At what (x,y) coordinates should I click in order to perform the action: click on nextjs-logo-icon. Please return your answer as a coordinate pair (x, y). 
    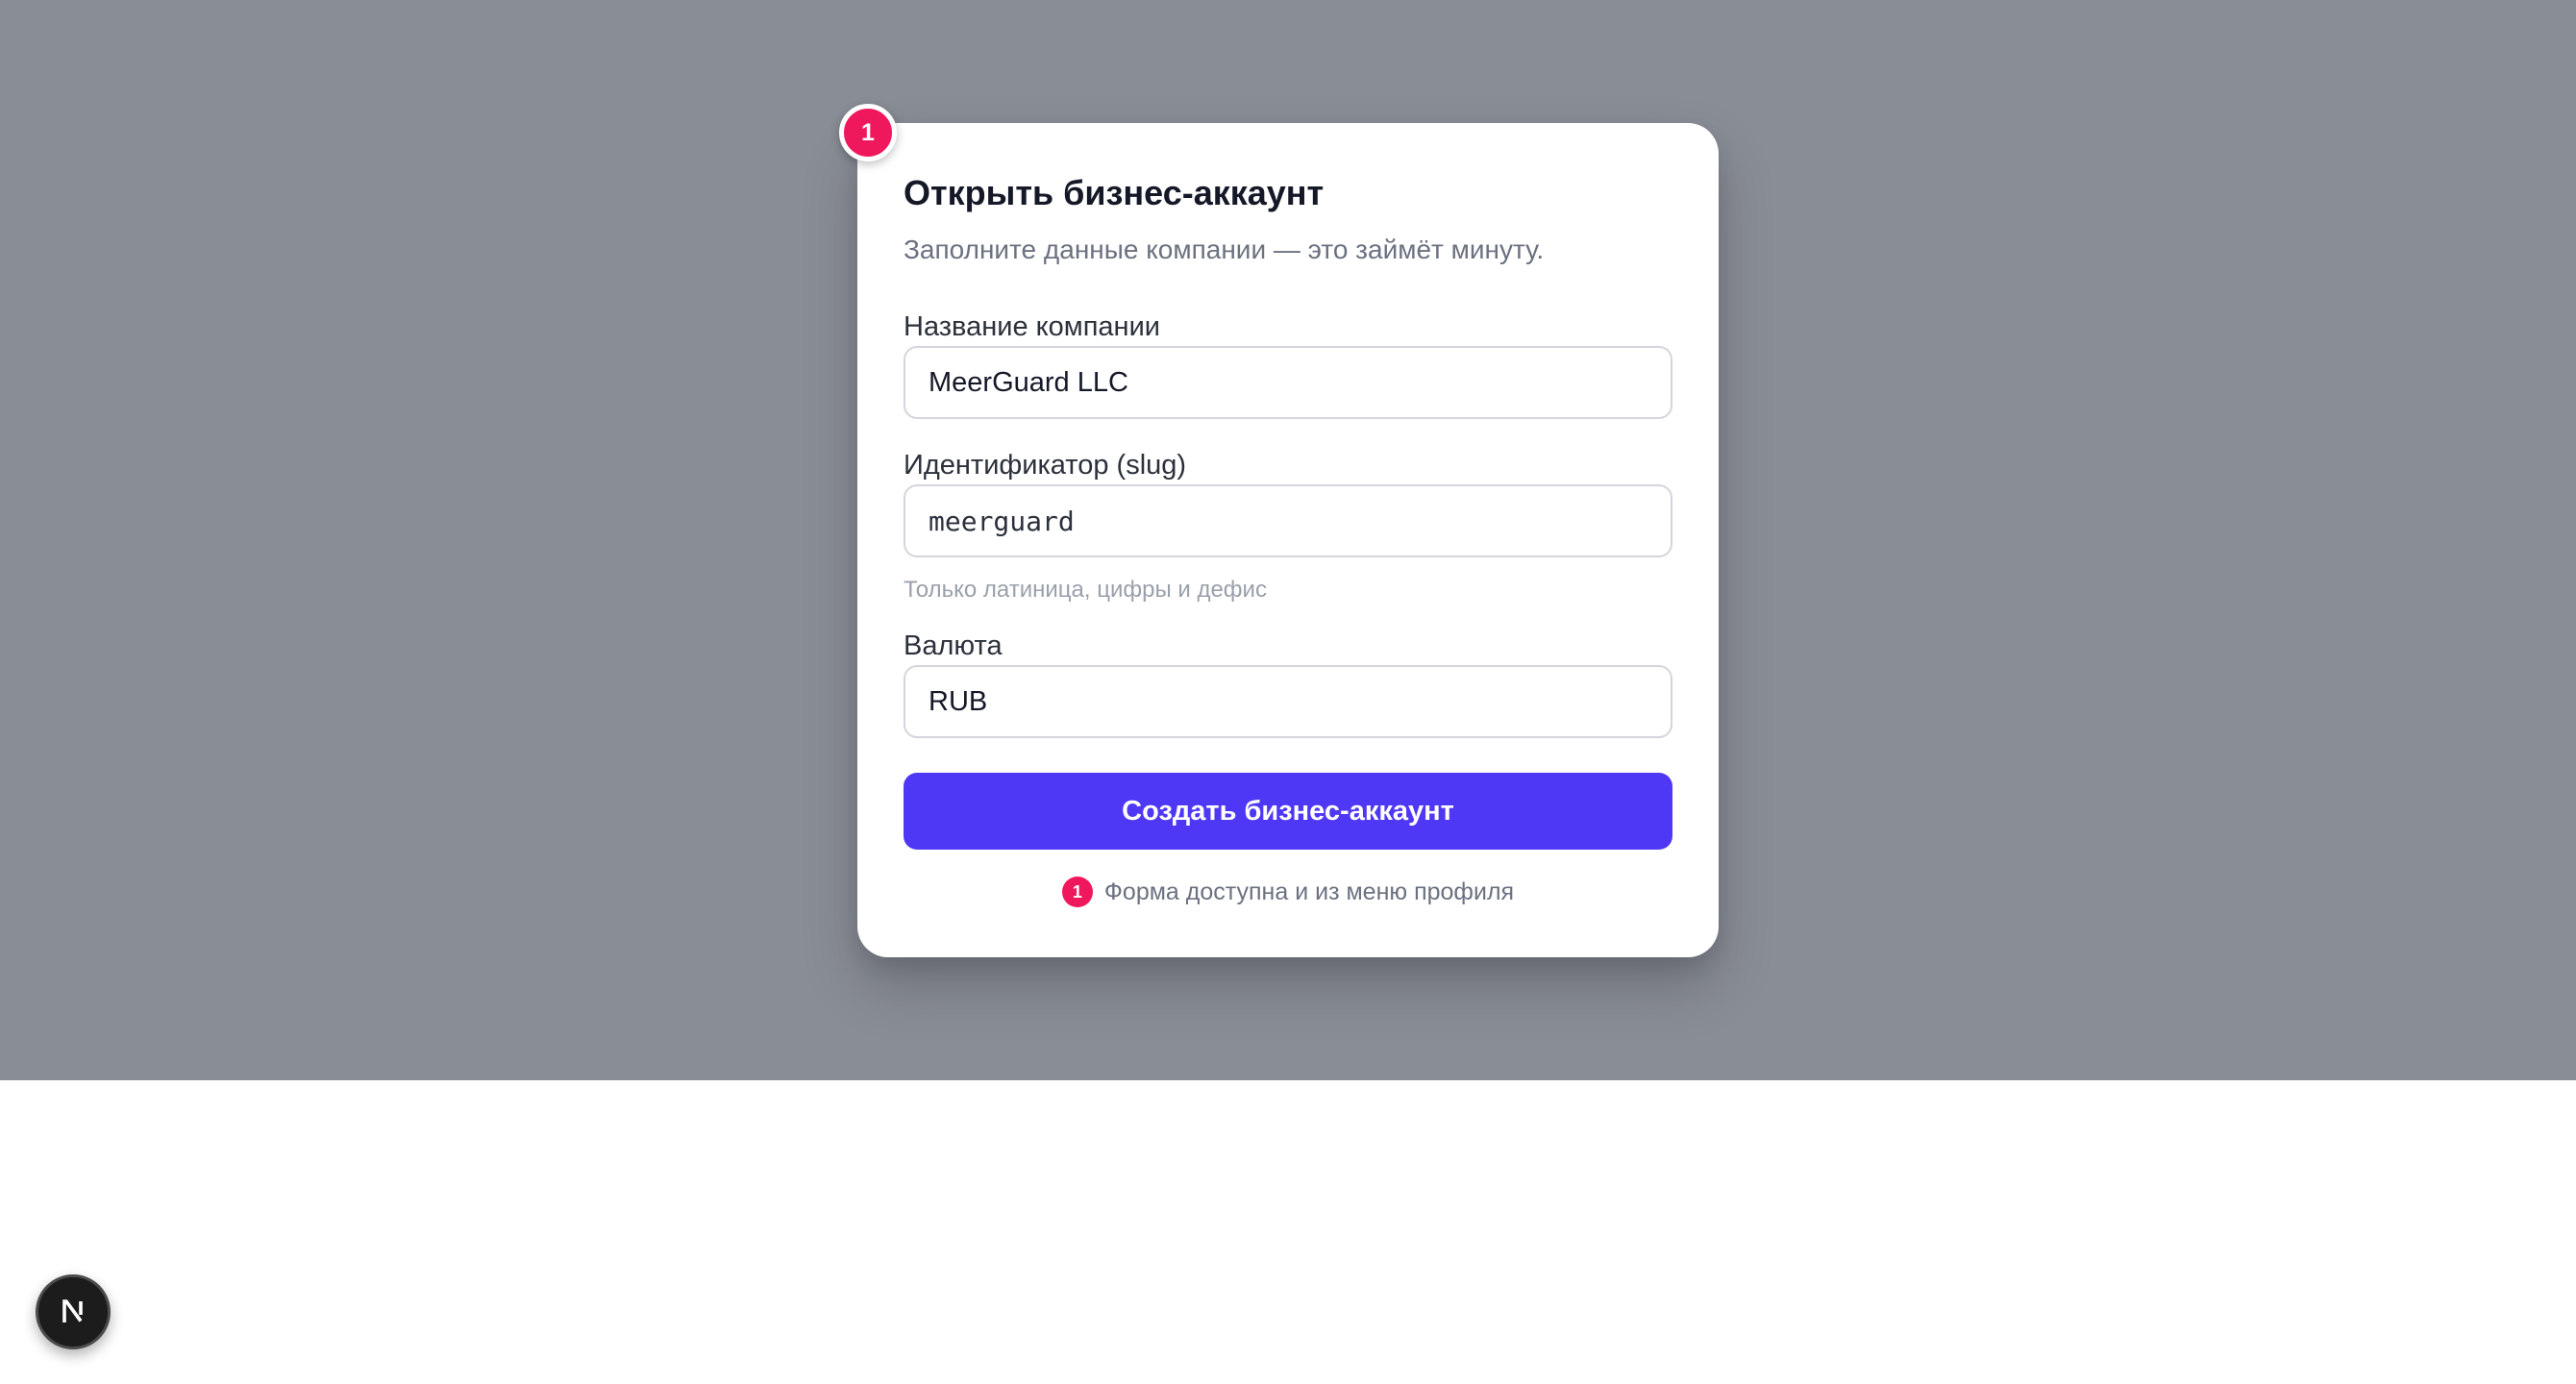
    Looking at the image, I should click on (73, 1311).